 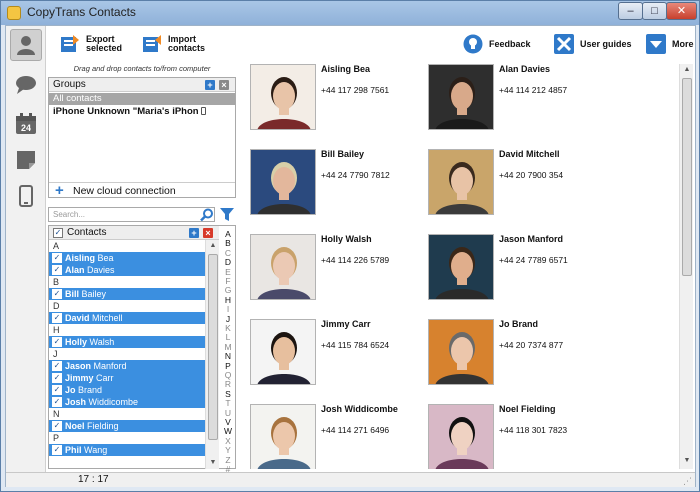 I want to click on search-input, so click(x=121, y=214).